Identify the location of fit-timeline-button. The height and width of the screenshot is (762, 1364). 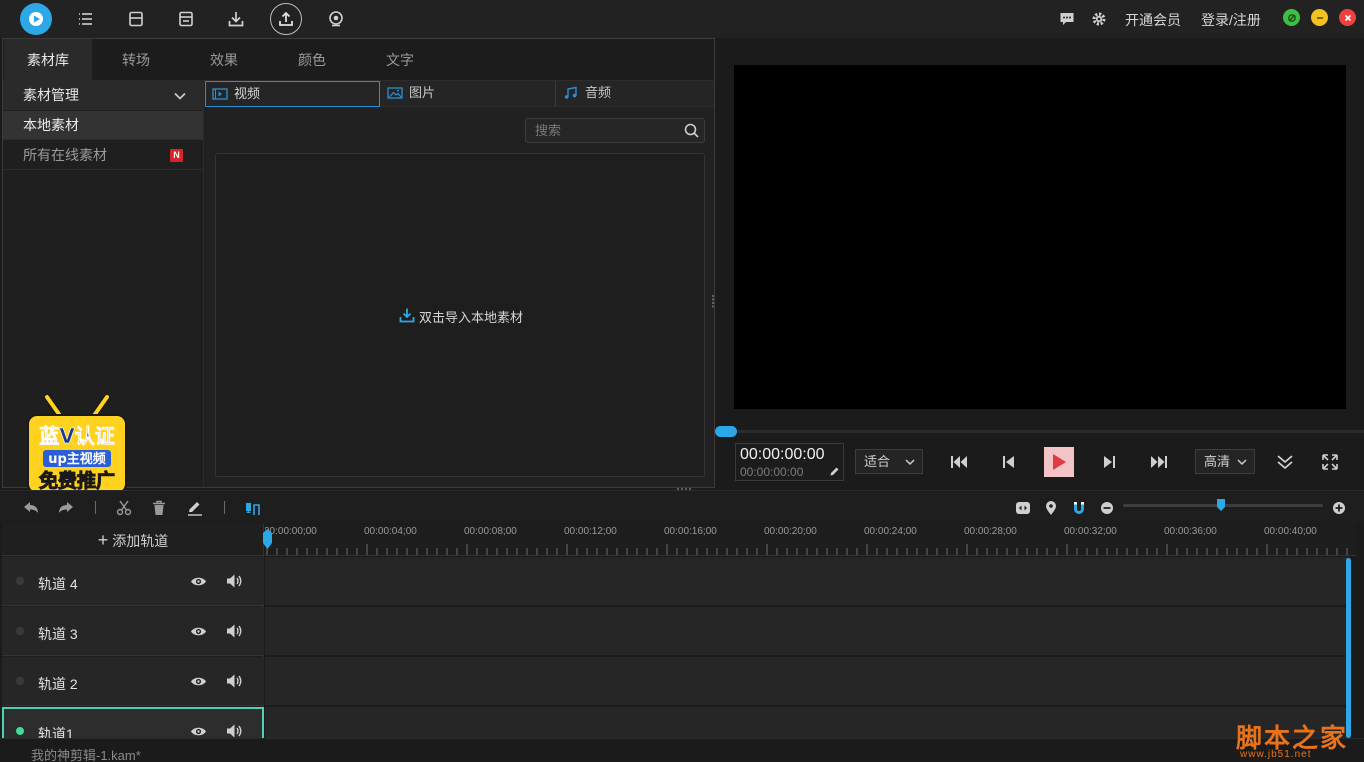
(1023, 508).